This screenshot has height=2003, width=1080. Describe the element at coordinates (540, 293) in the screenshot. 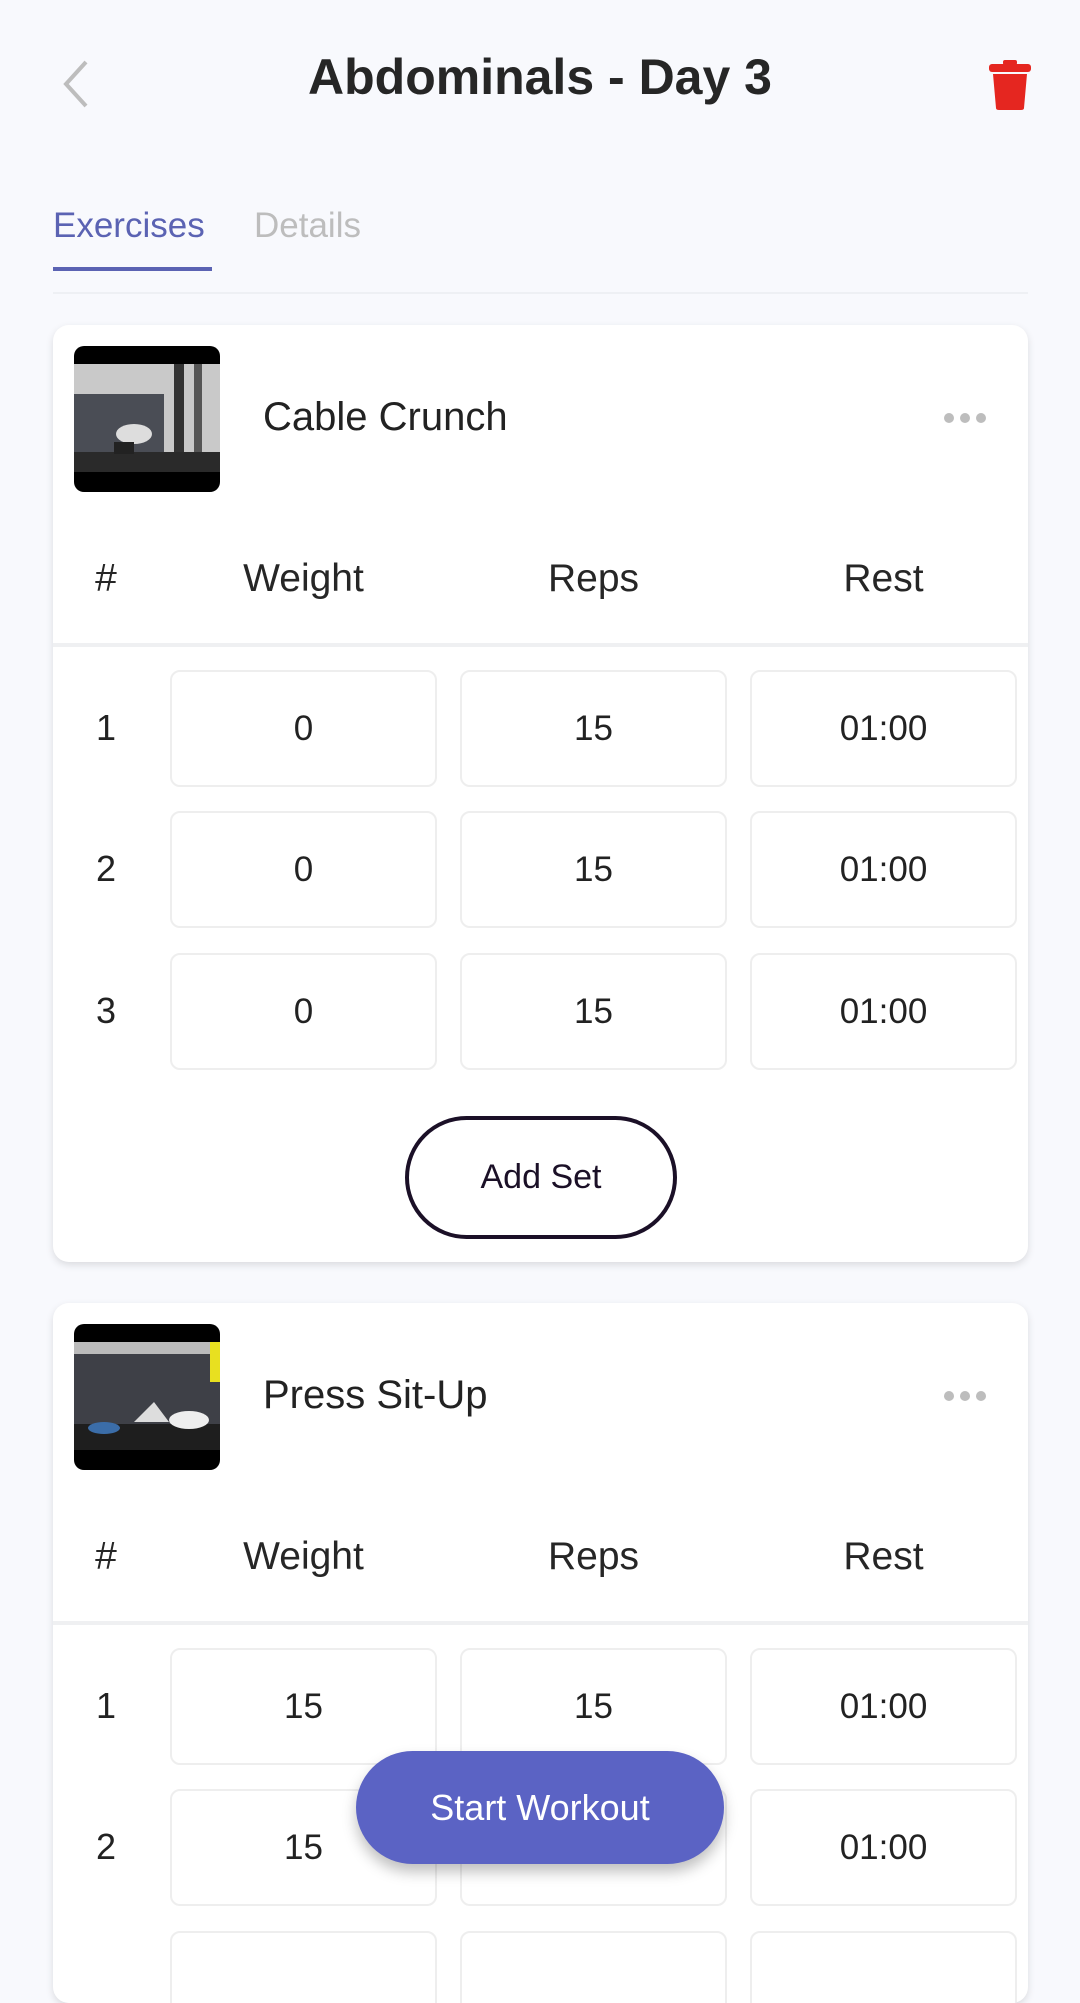

I see `divider` at that location.